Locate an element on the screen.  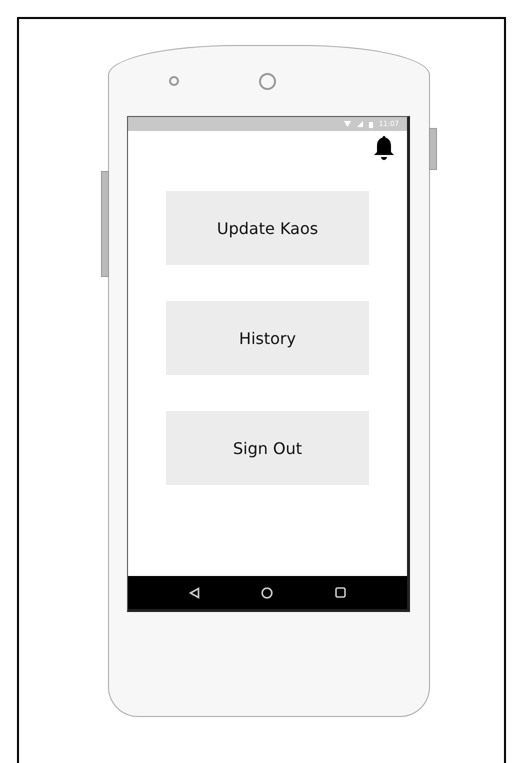
battery-icon is located at coordinates (370, 124).